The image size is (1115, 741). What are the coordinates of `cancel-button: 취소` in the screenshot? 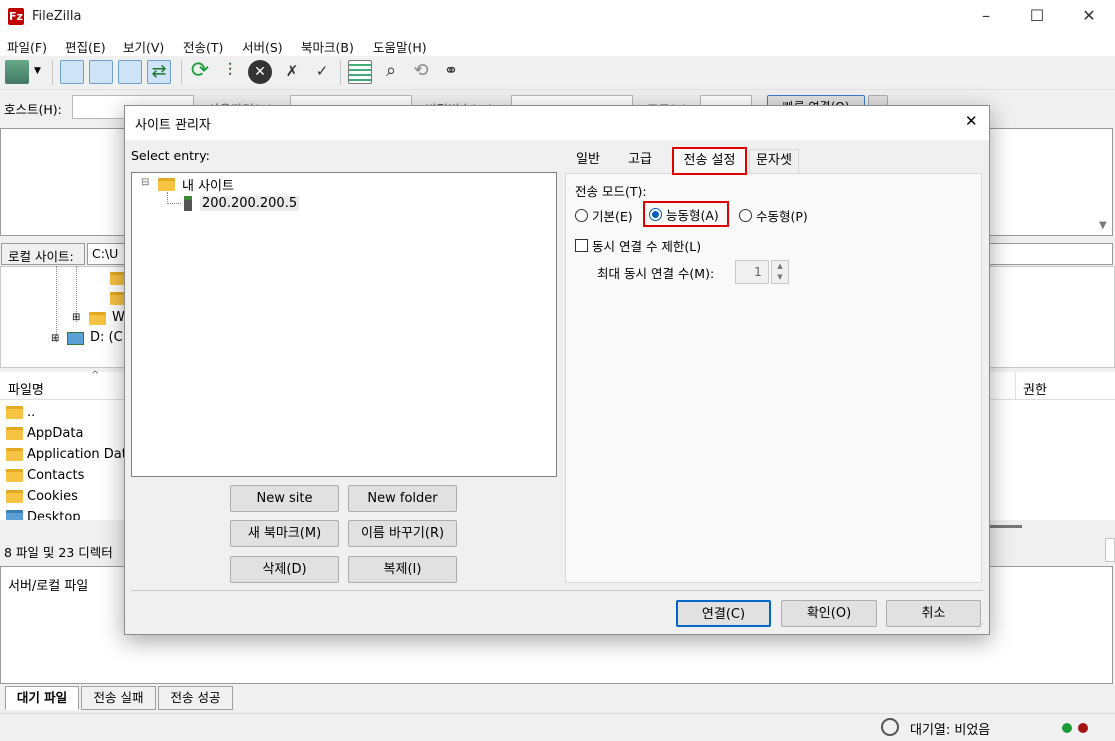 It's located at (933, 613).